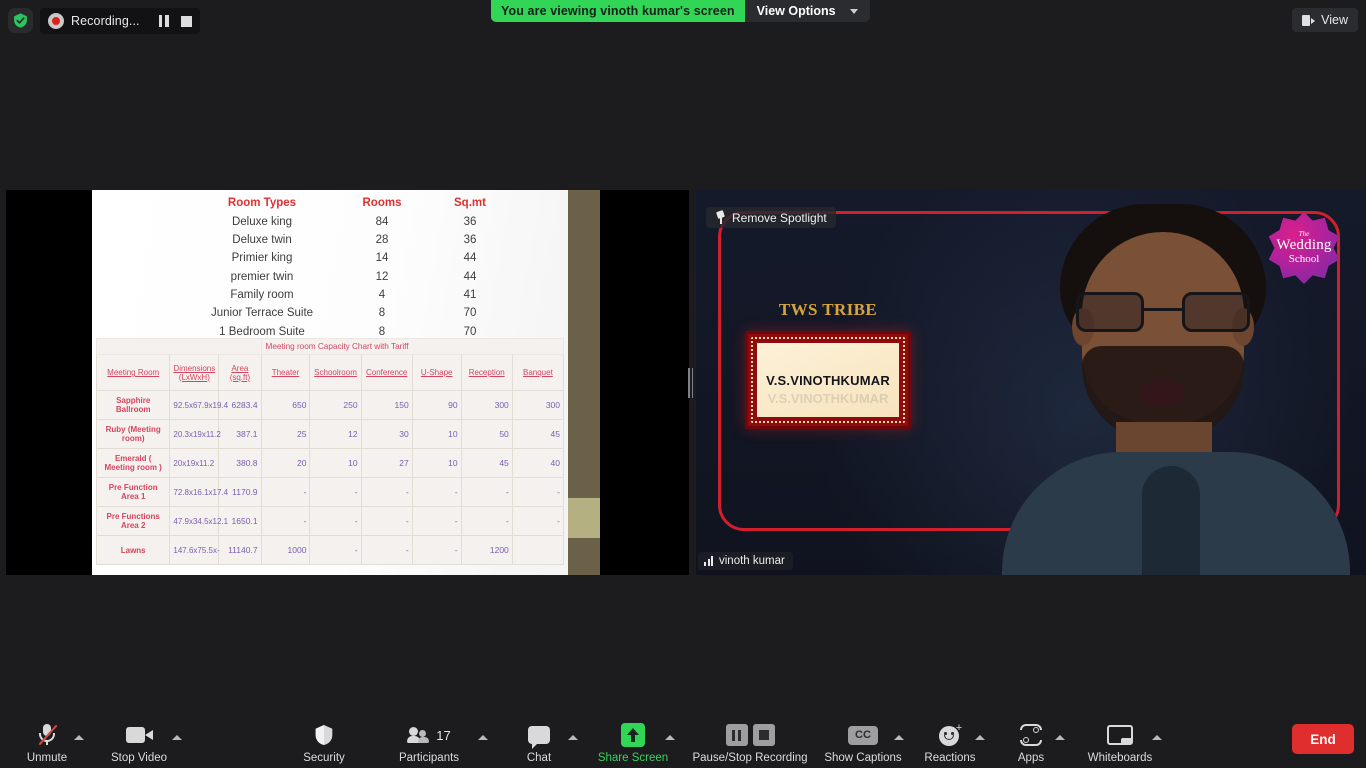  What do you see at coordinates (771, 217) in the screenshot?
I see `remove-spotlight-button: Remove Spotlight` at bounding box center [771, 217].